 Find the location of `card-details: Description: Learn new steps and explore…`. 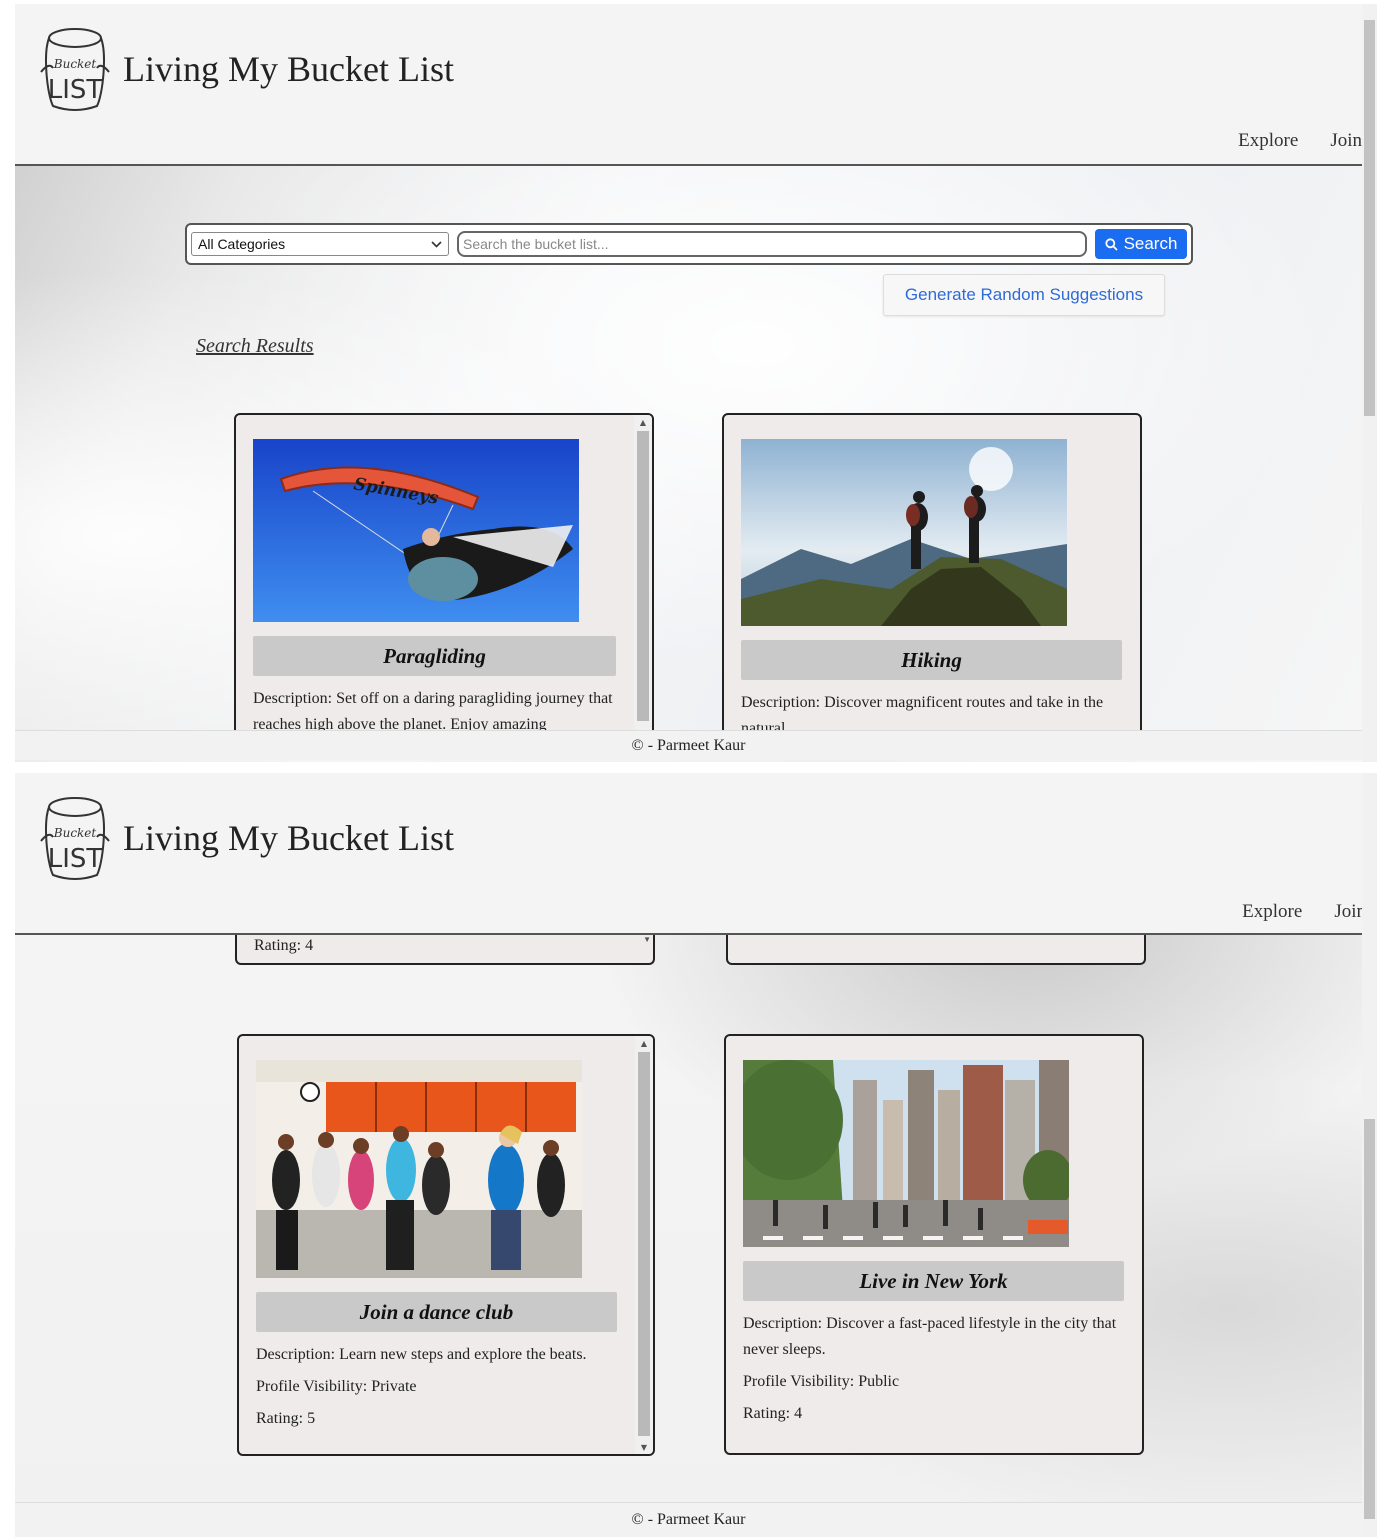

card-details: Description: Learn new steps and explore… is located at coordinates (436, 1387).